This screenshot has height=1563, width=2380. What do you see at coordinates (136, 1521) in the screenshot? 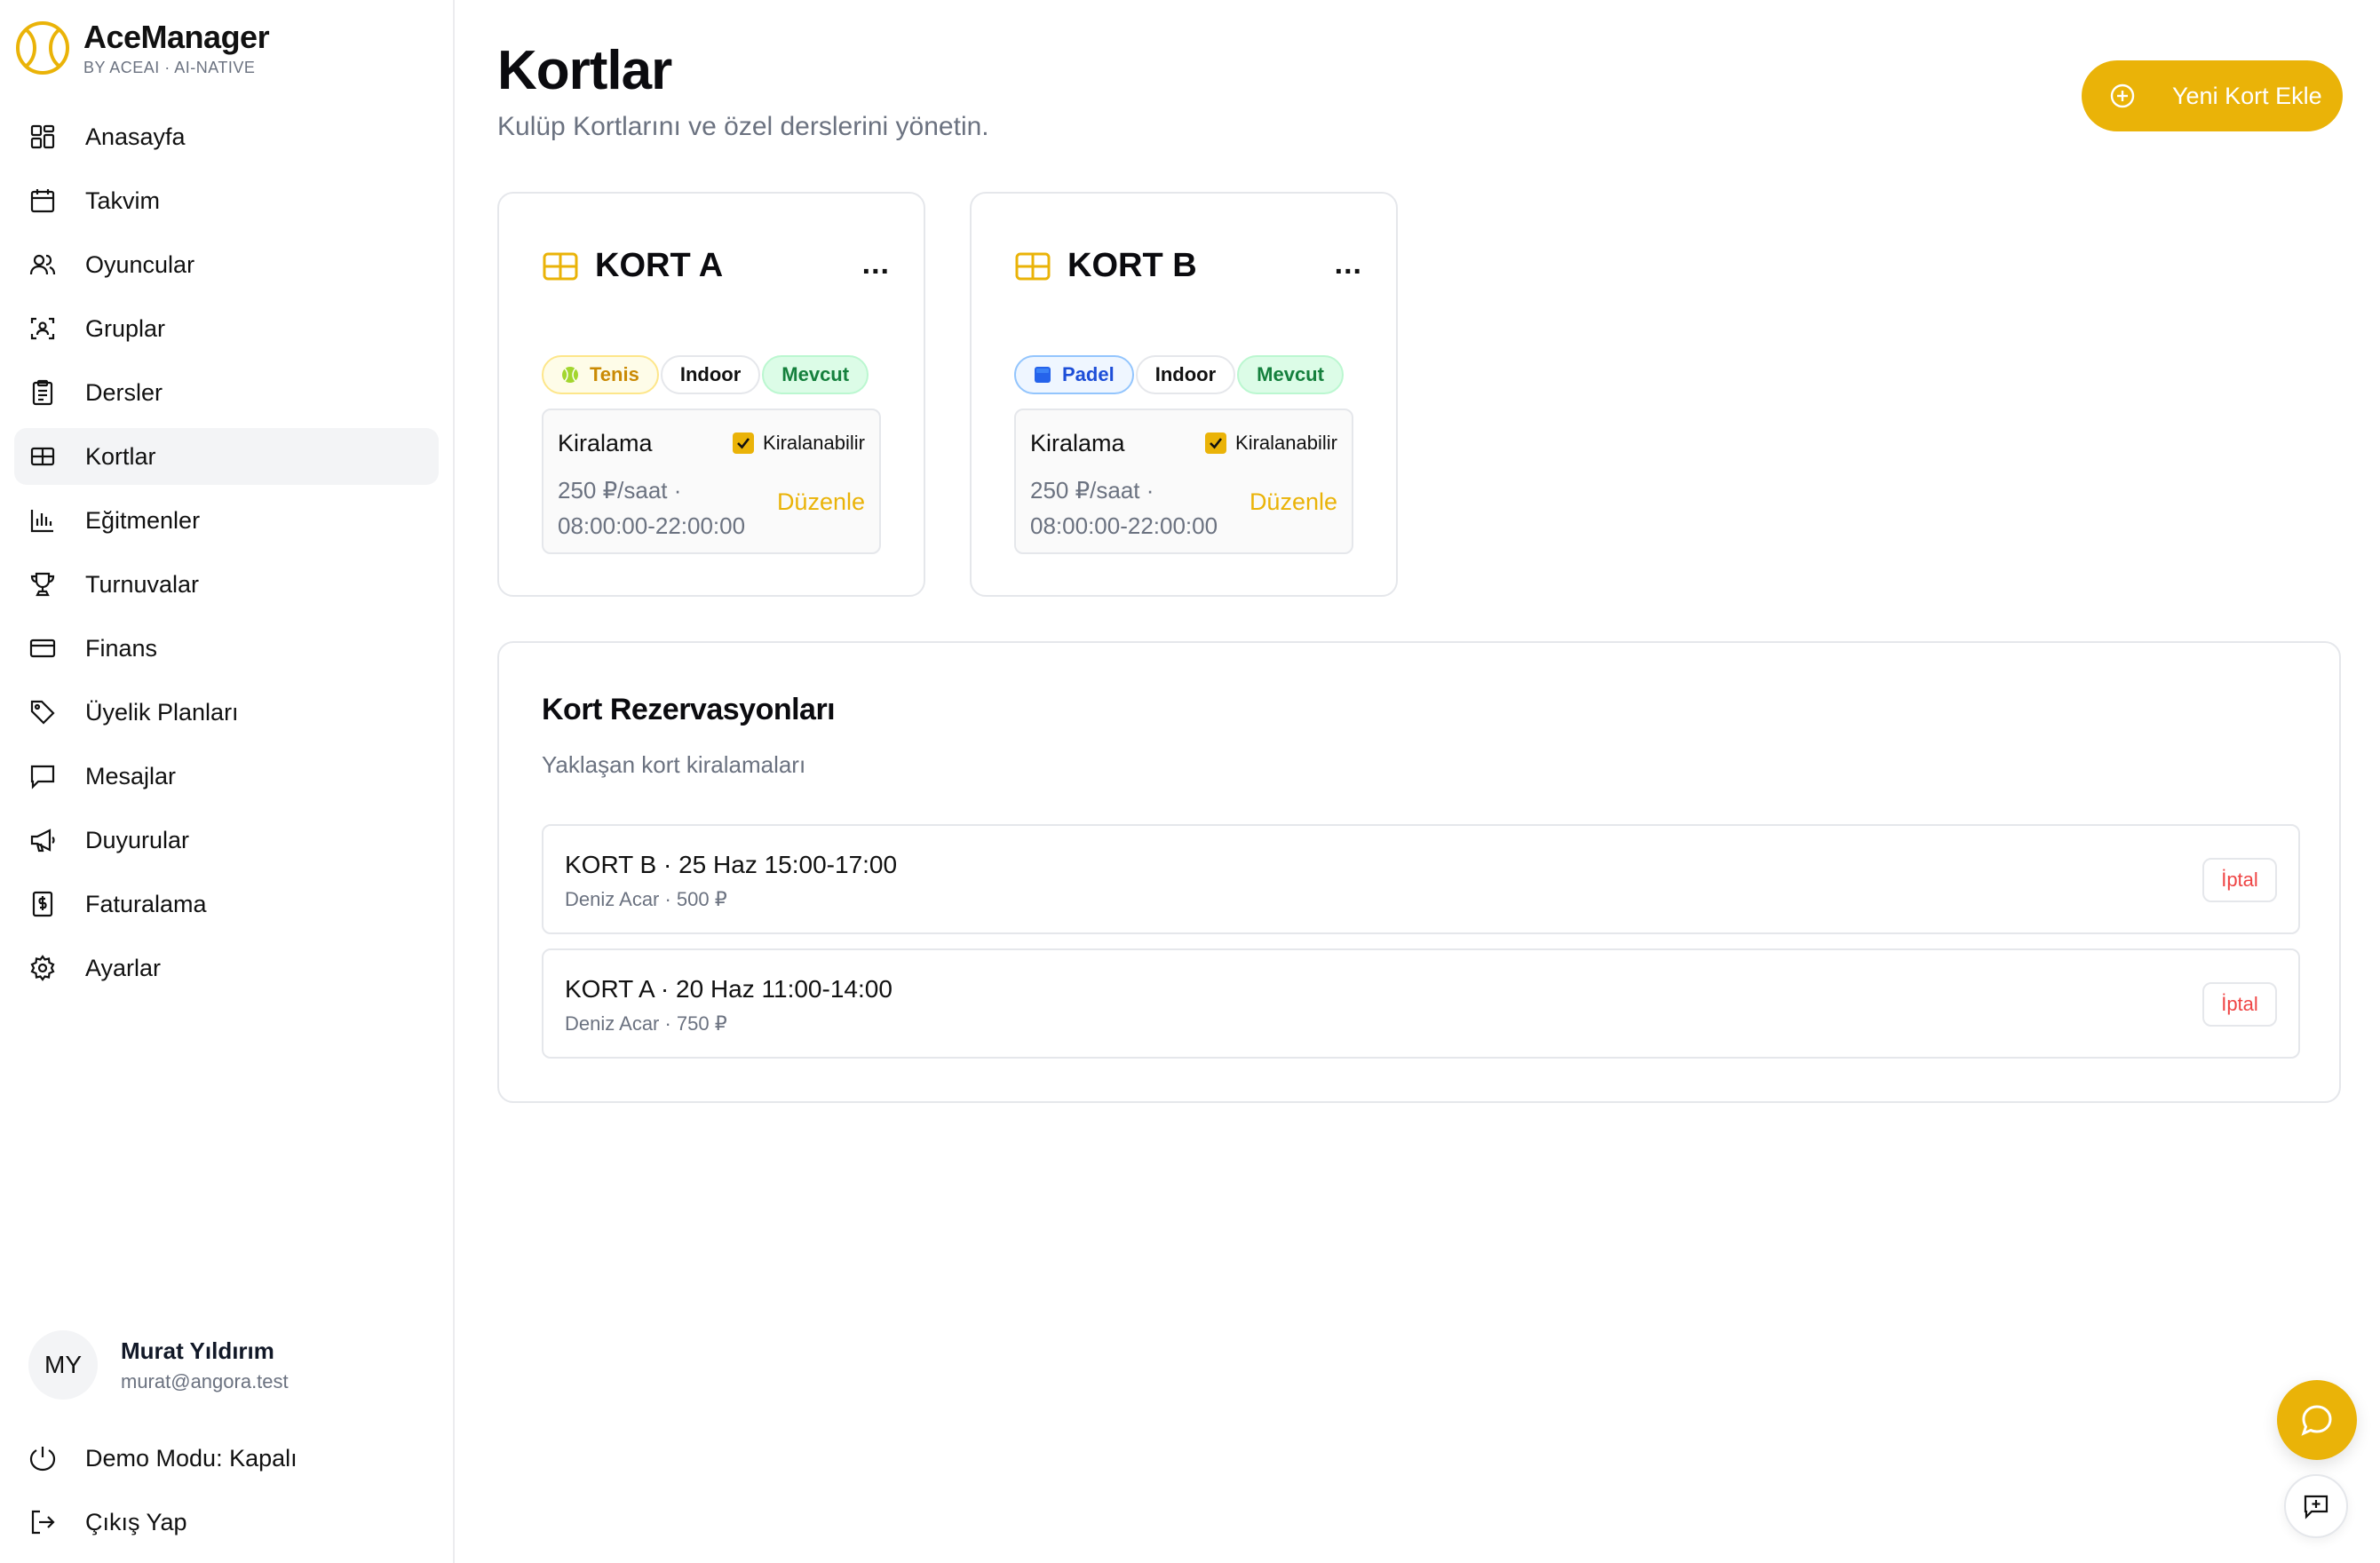
I see `logout-label: Çıkış Yap` at bounding box center [136, 1521].